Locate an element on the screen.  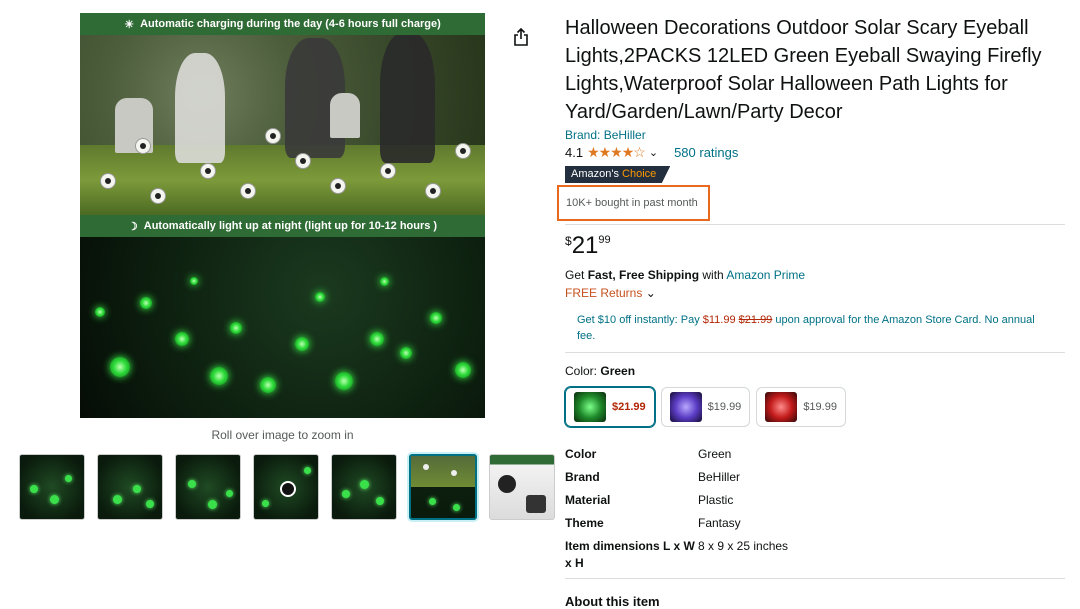
star-rating-icon: ★★★★☆ is located at coordinates (616, 152).